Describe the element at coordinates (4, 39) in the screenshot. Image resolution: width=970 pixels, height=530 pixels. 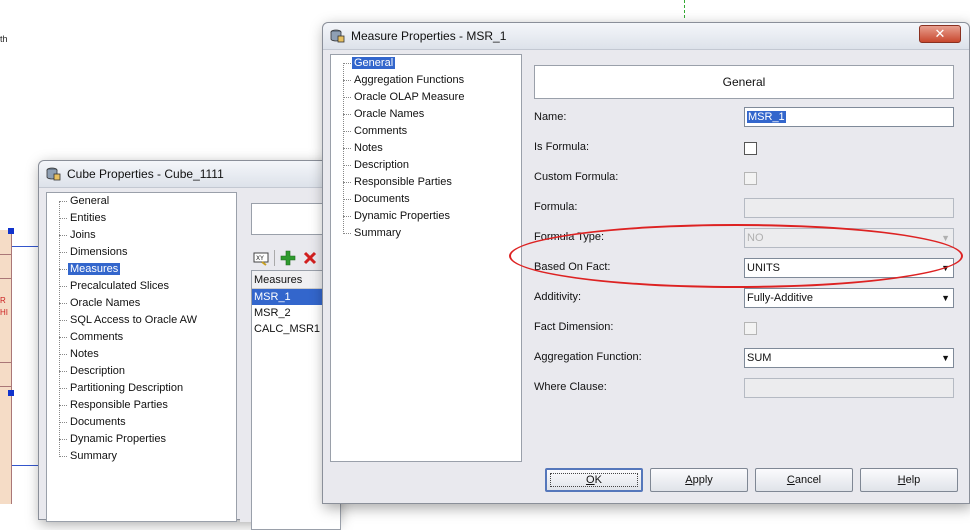
I see `canvas-partial-label: th` at that location.